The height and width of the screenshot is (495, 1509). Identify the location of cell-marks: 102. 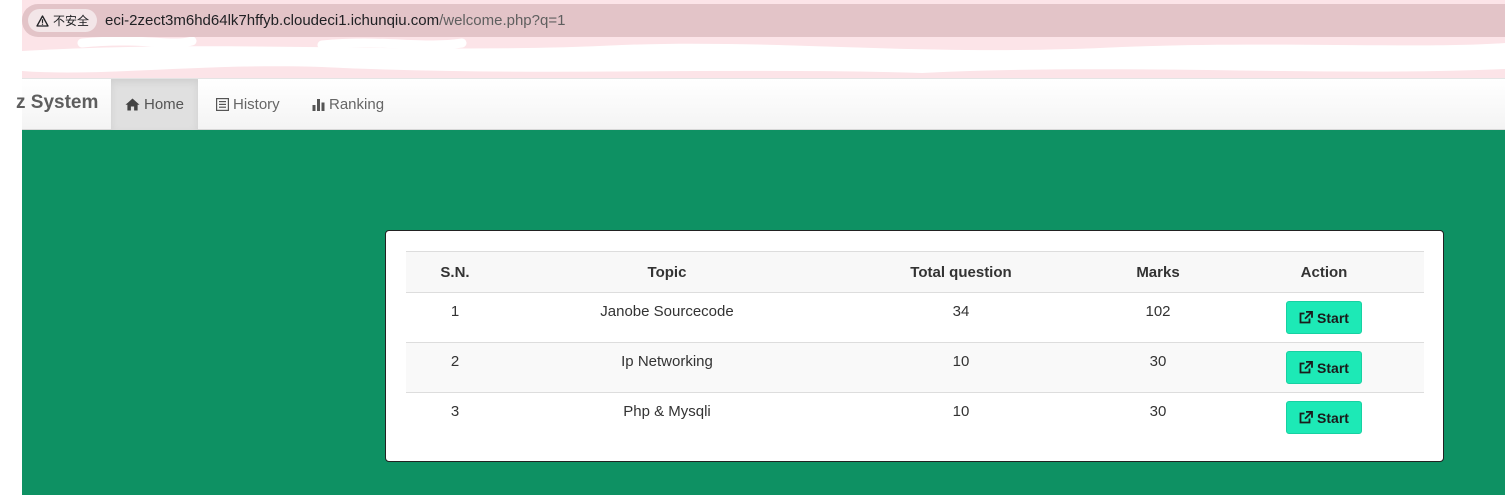
(1158, 317).